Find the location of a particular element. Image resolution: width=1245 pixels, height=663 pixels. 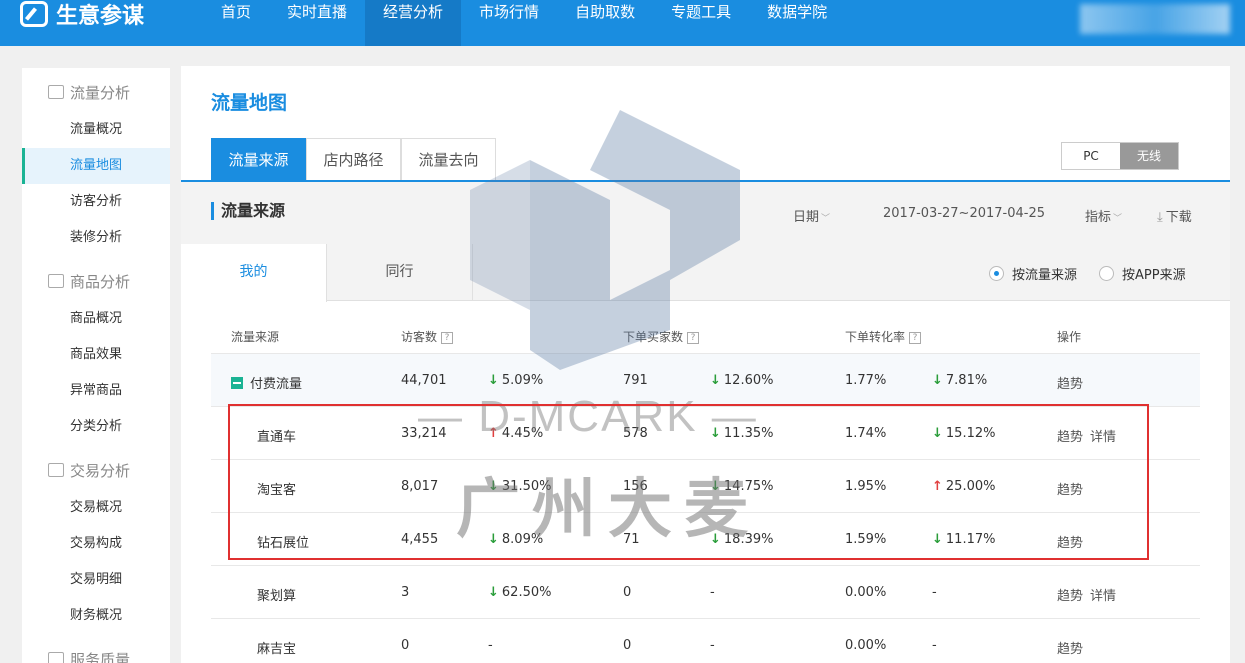

nav-item-5: 专题工具 is located at coordinates (701, 23).